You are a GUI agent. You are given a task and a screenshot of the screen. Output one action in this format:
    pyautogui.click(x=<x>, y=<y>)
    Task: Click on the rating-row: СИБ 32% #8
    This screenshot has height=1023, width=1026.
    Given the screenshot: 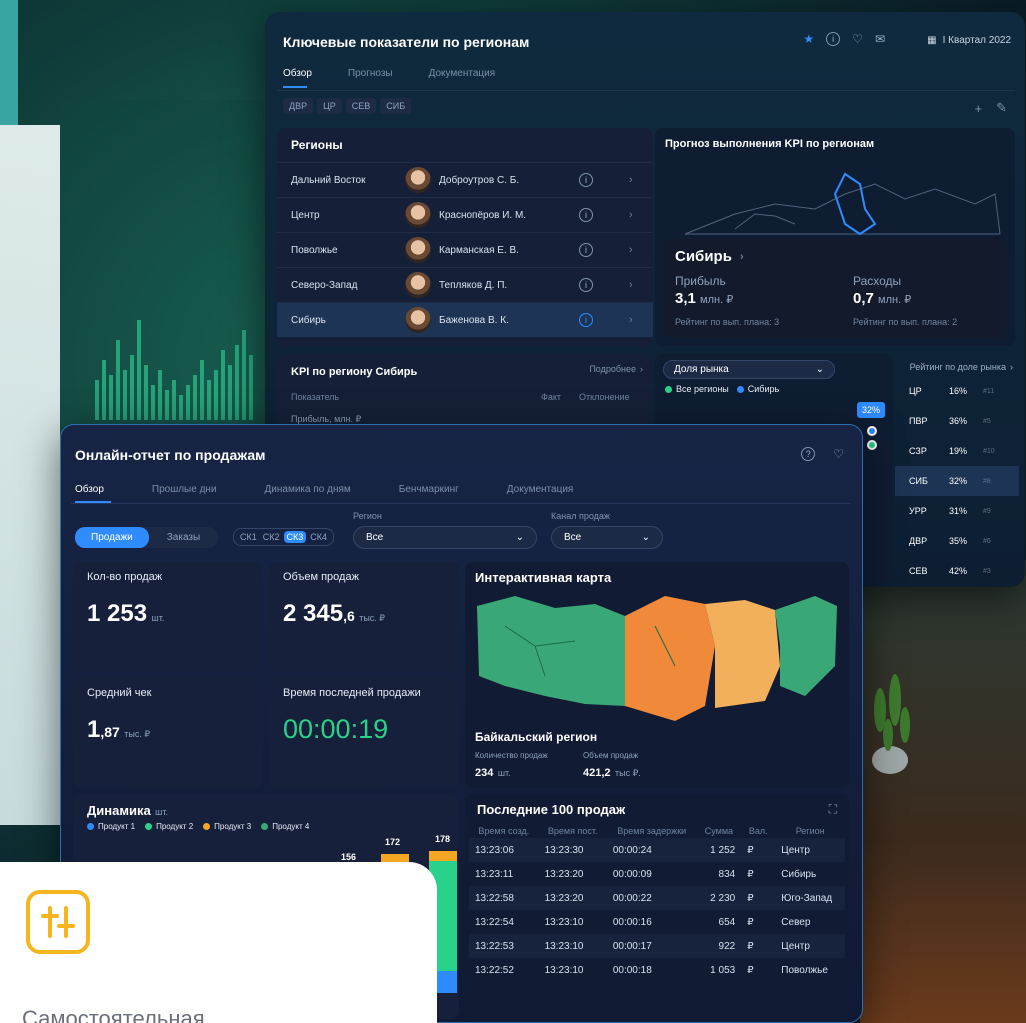 What is the action you would take?
    pyautogui.click(x=957, y=481)
    